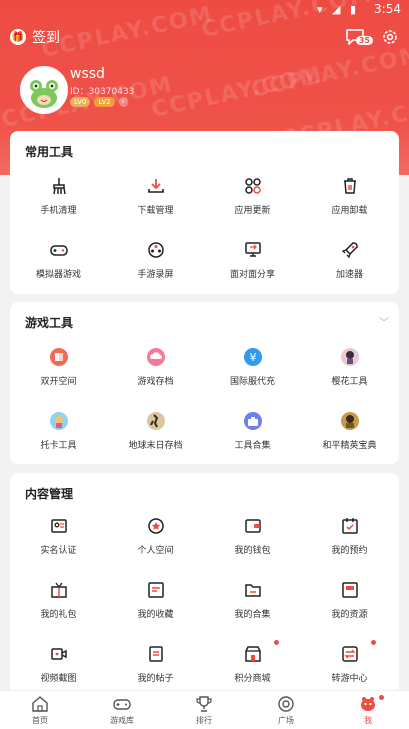 Image resolution: width=409 pixels, height=729 pixels. I want to click on tab-home: 首页, so click(40, 710).